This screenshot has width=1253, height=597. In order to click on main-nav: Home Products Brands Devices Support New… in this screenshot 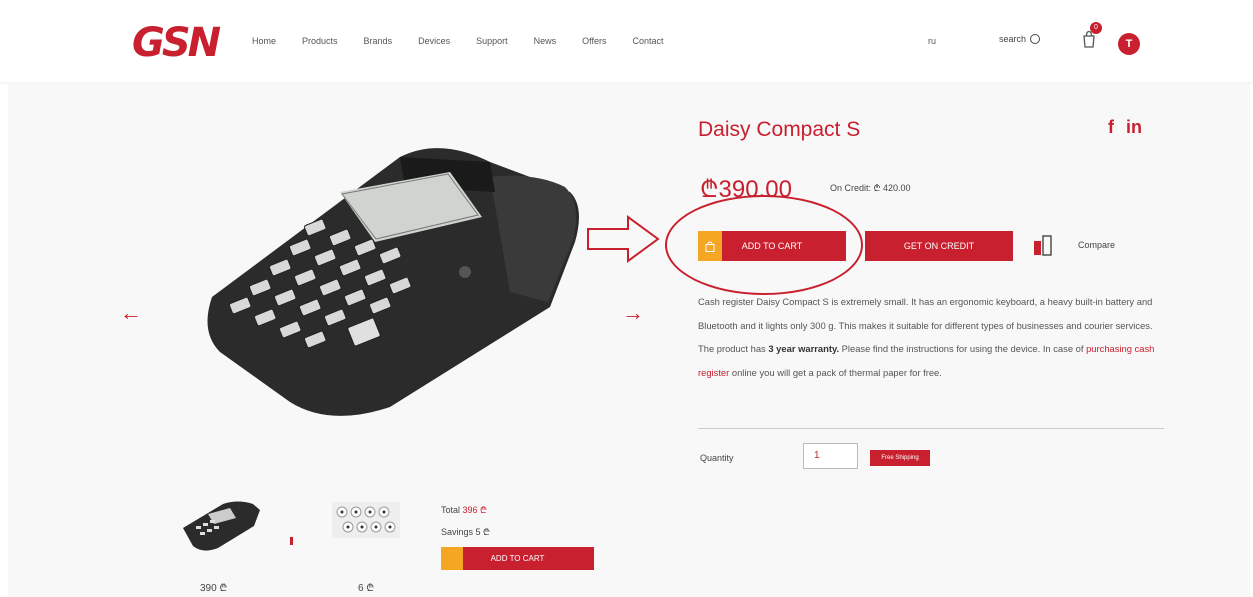, I will do `click(471, 41)`.